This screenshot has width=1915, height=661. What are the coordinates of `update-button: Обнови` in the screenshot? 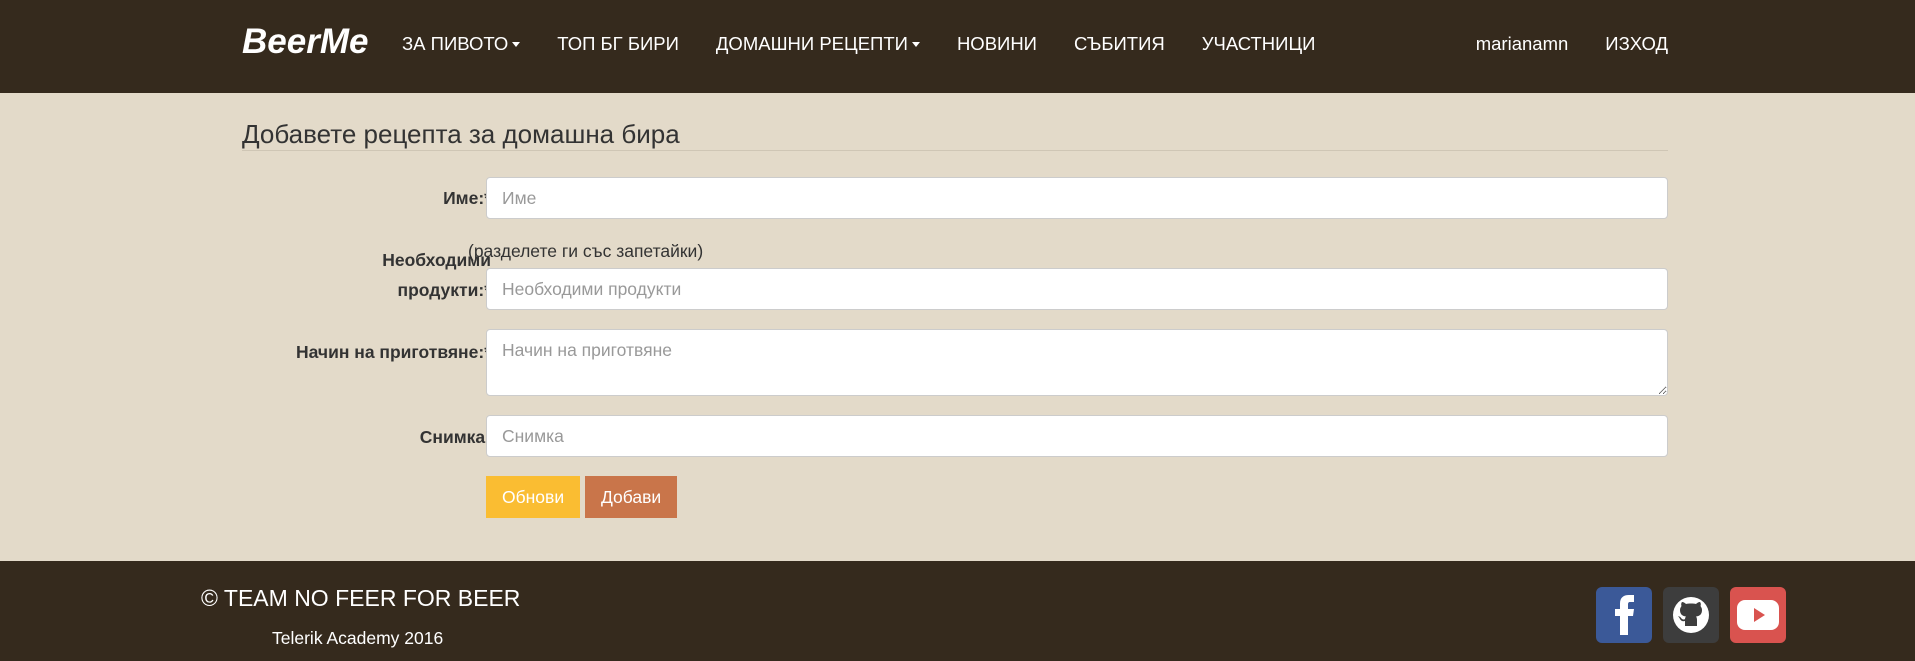 It's located at (533, 497).